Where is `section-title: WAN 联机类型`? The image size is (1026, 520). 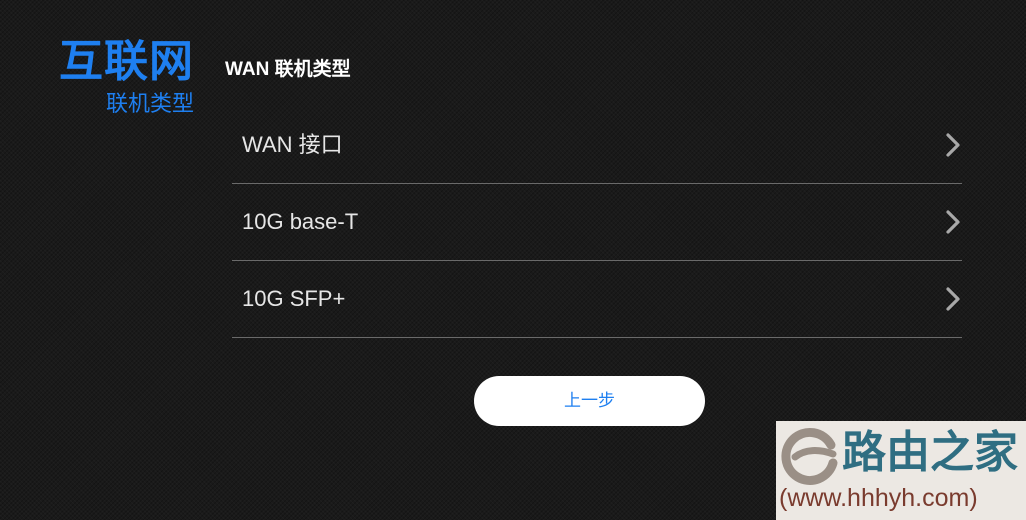 section-title: WAN 联机类型 is located at coordinates (288, 69).